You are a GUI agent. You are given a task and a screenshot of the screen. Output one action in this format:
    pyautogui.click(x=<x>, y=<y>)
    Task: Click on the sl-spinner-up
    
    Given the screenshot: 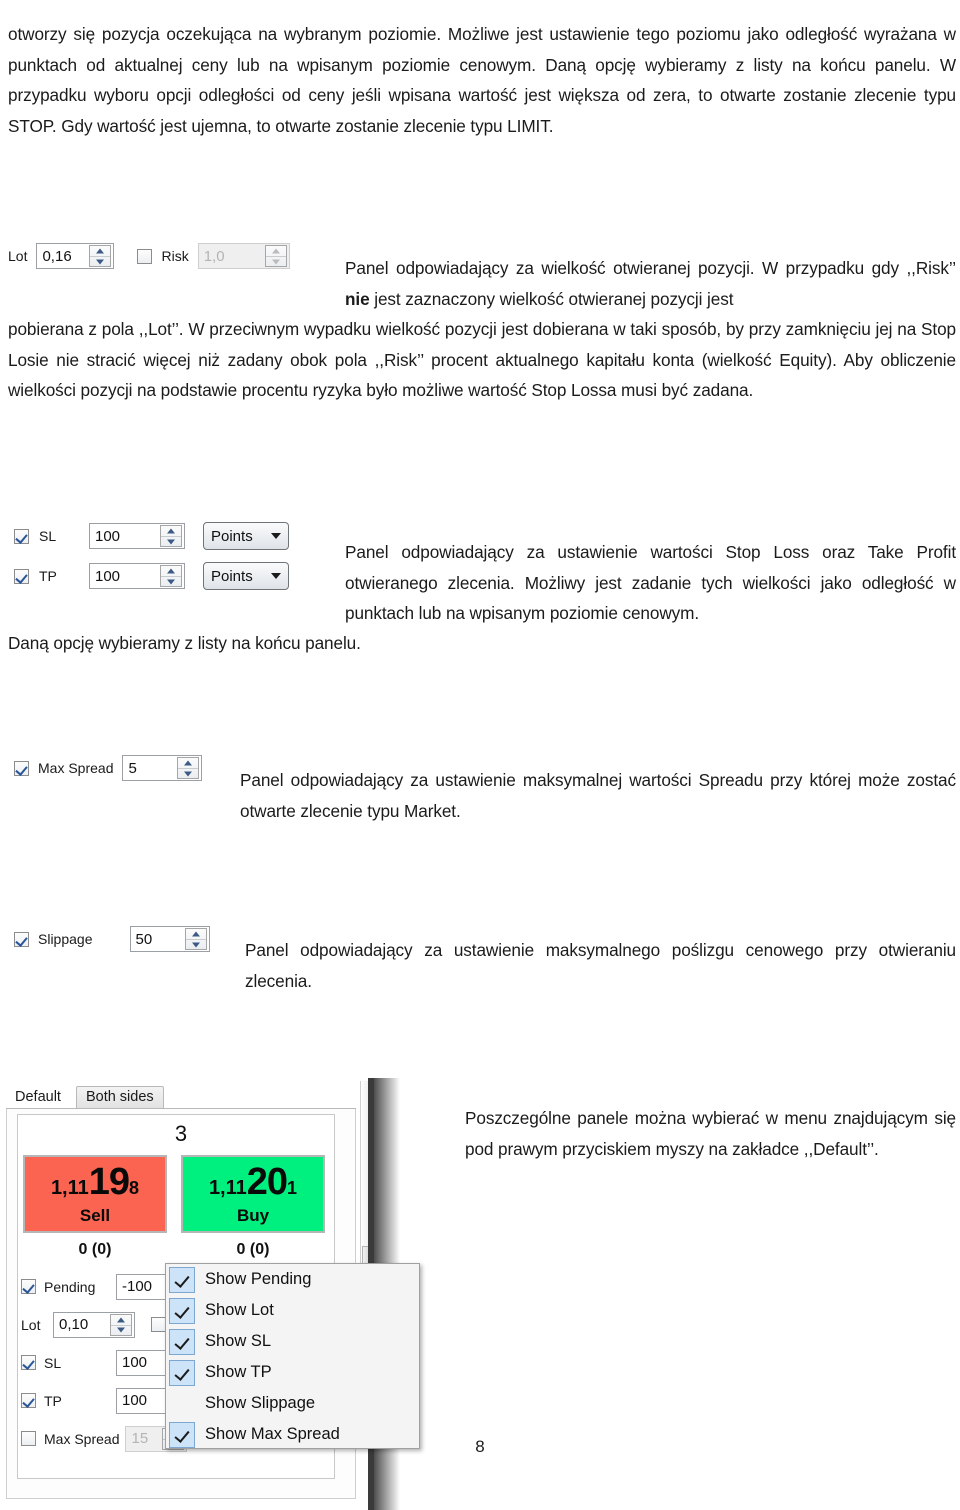 What is the action you would take?
    pyautogui.click(x=171, y=531)
    